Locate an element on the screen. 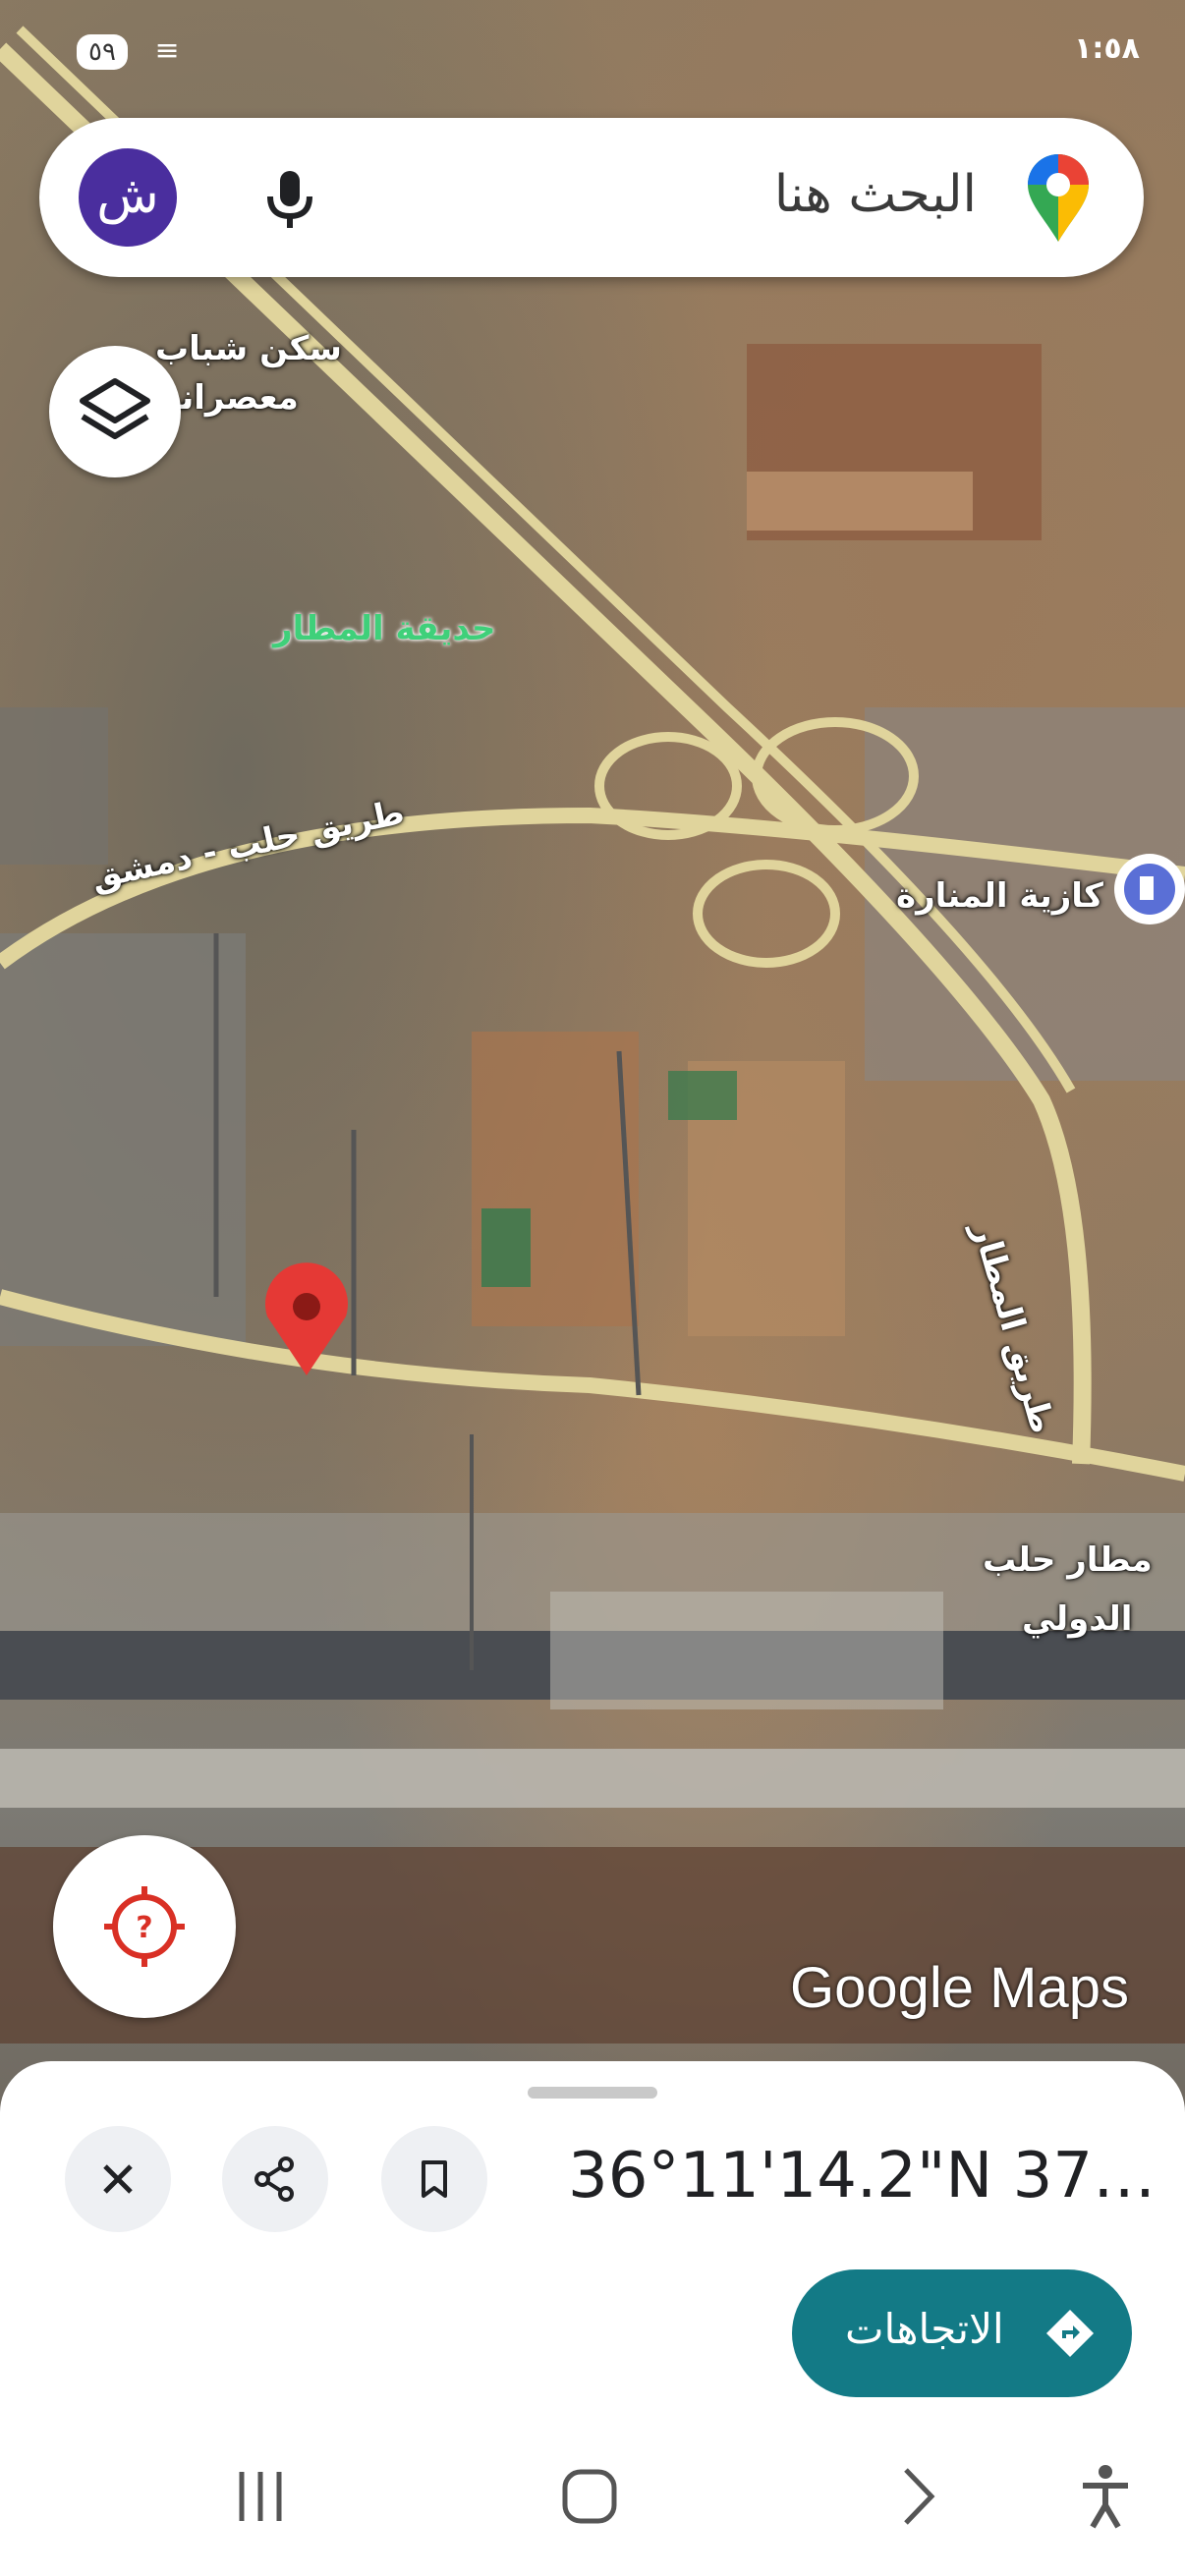 This screenshot has width=1185, height=2576. home-icon is located at coordinates (590, 2496).